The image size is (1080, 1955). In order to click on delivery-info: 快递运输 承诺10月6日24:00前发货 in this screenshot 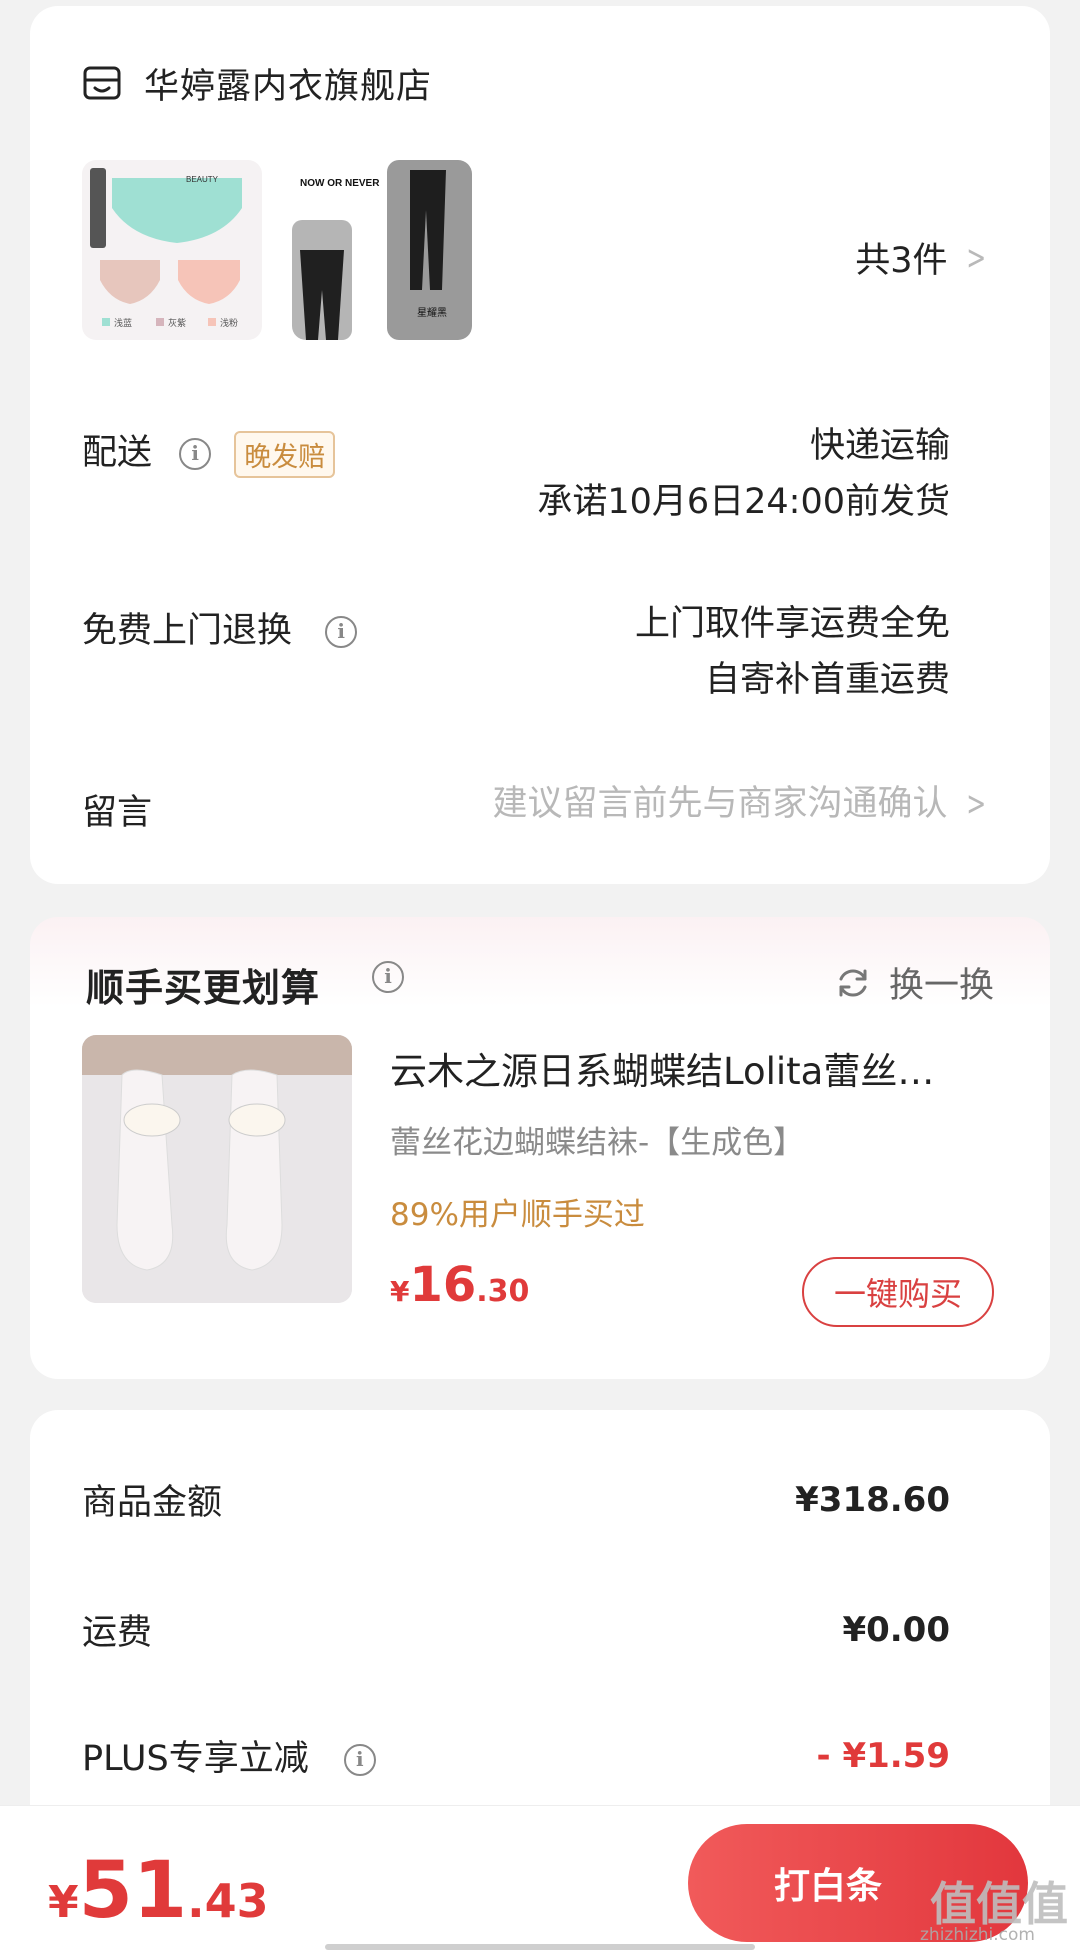, I will do `click(743, 474)`.